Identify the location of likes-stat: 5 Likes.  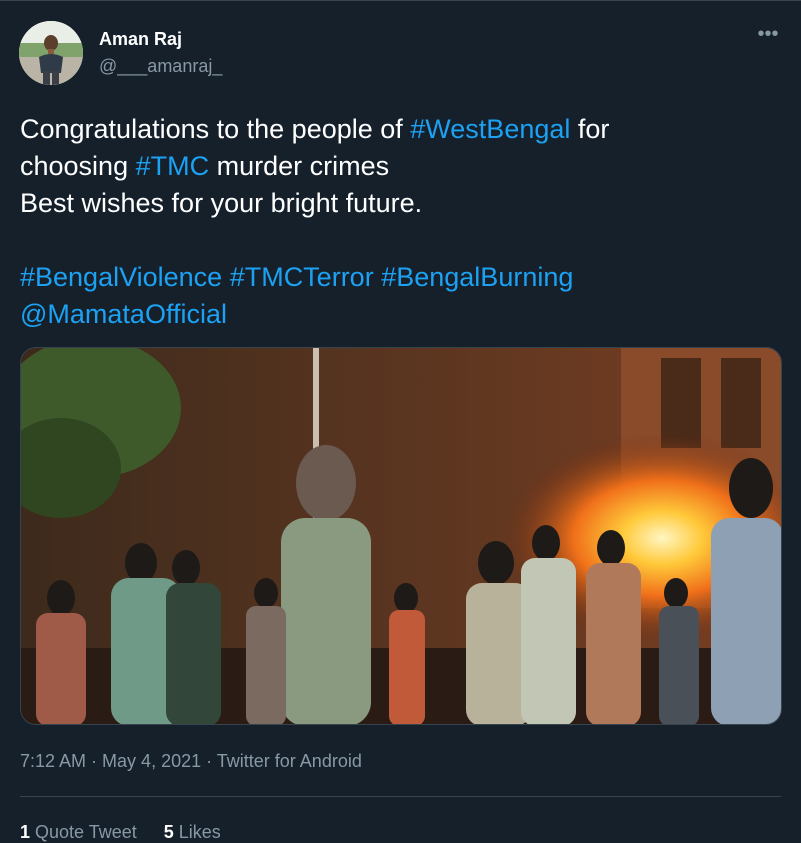
(192, 832).